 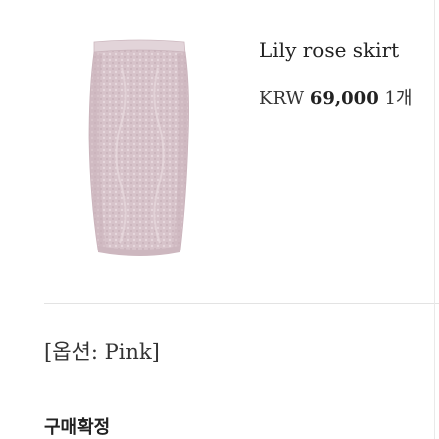 What do you see at coordinates (102, 352) in the screenshot?
I see `option-label: [옵션: Pink]` at bounding box center [102, 352].